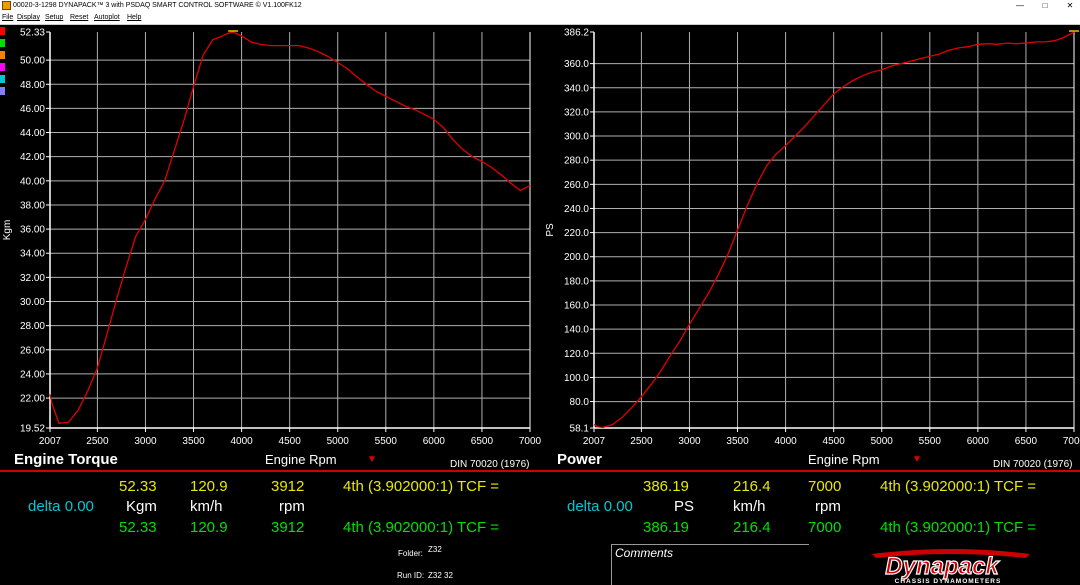  Describe the element at coordinates (580, 459) in the screenshot. I see `power-chart-title: Power` at that location.